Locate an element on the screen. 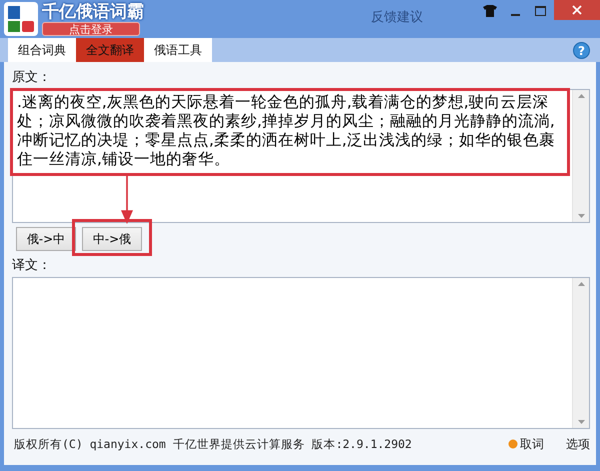 The height and width of the screenshot is (471, 600). tab: 全文翻译 is located at coordinates (110, 50).